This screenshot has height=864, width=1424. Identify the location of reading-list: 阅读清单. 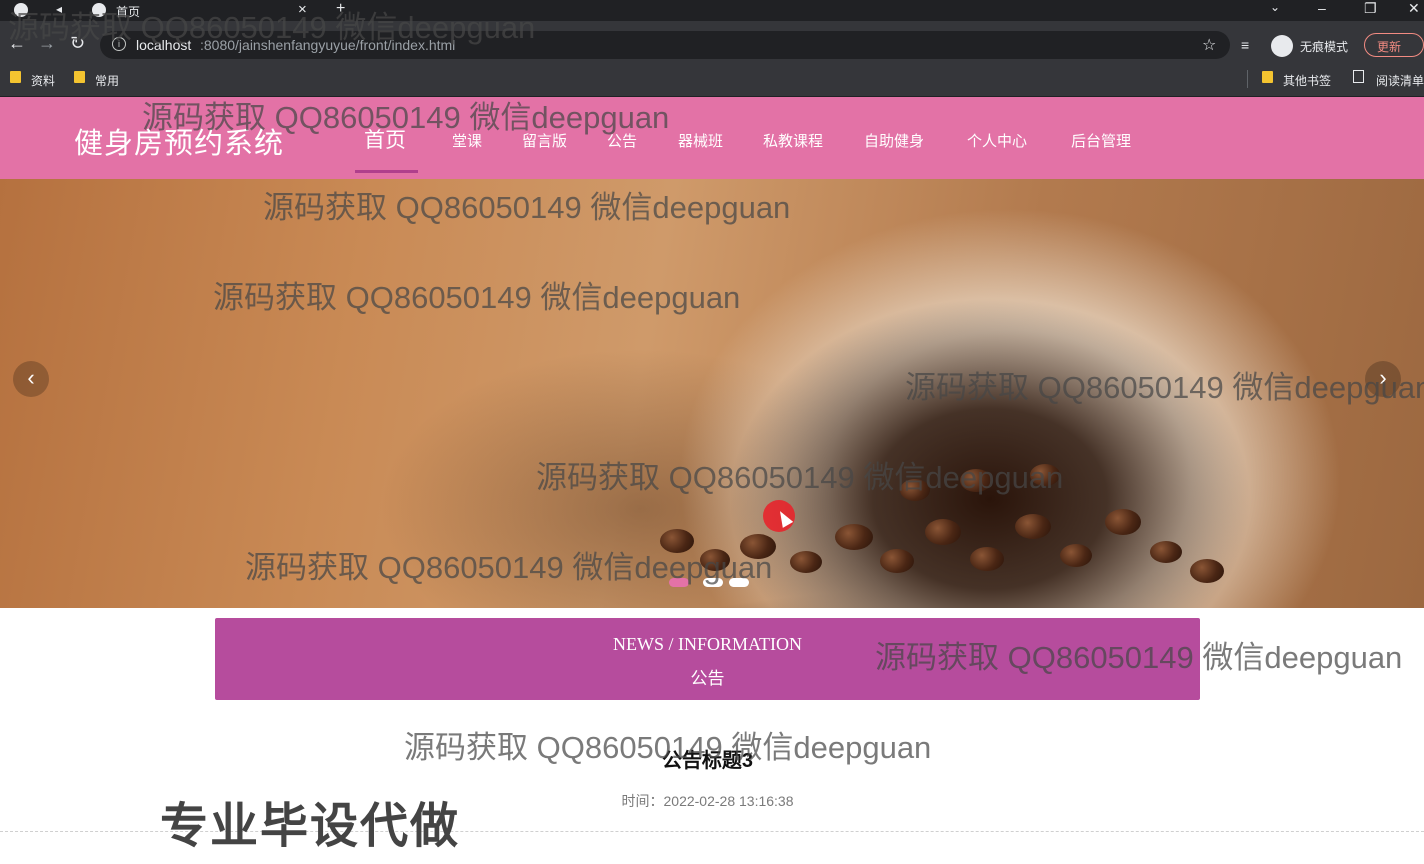
(1400, 80).